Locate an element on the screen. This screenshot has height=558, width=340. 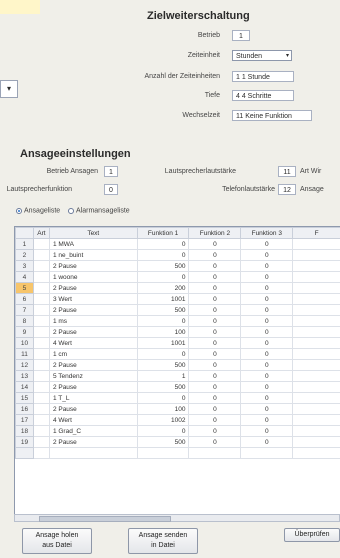
ziel-zeiteinheit-select: Stunden ▾ is located at coordinates (262, 55).